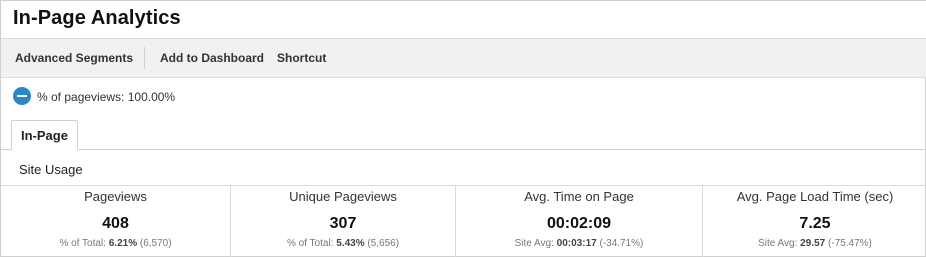  Describe the element at coordinates (579, 196) in the screenshot. I see `metric-label: Avg. Time on Page` at that location.